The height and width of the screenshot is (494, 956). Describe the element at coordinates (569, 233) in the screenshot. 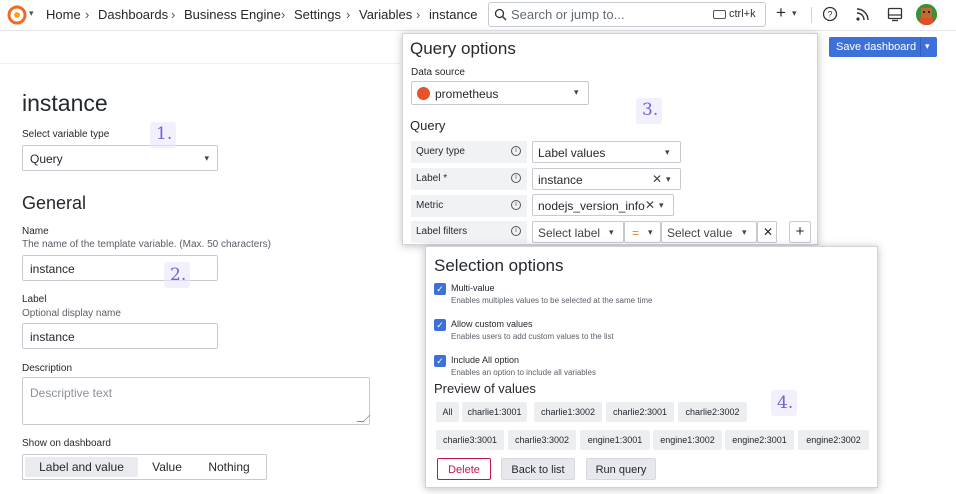

I see `filter-label-placeholder: Select label` at that location.